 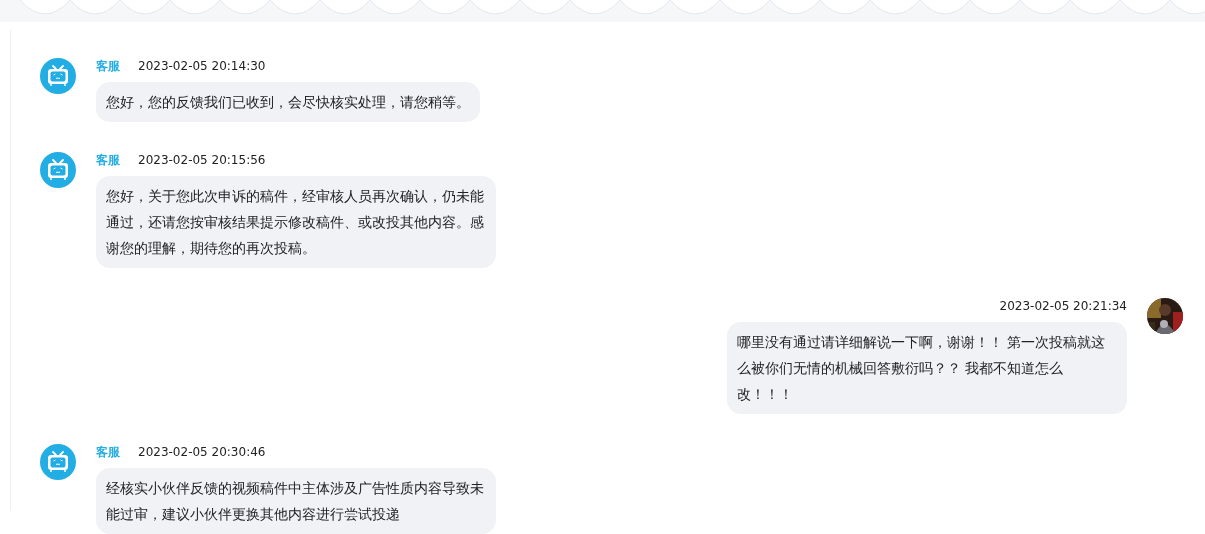 What do you see at coordinates (296, 501) in the screenshot?
I see `message-bubble: 经核实小伙伴反馈的视频稿件中主体涉及广告性质内容导致未能过审，建议小伙伴更换其他内容进行尝试投递` at bounding box center [296, 501].